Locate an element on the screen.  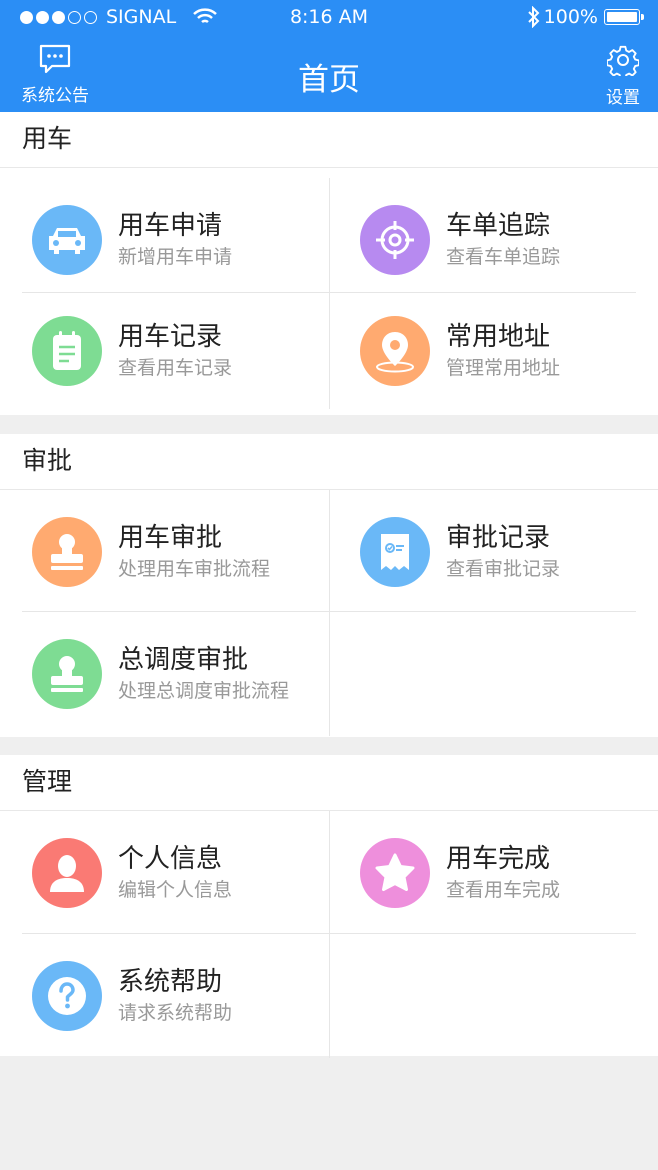
menu-item-car-approval: 用车审批处理用车审批流程 is located at coordinates (165, 552).